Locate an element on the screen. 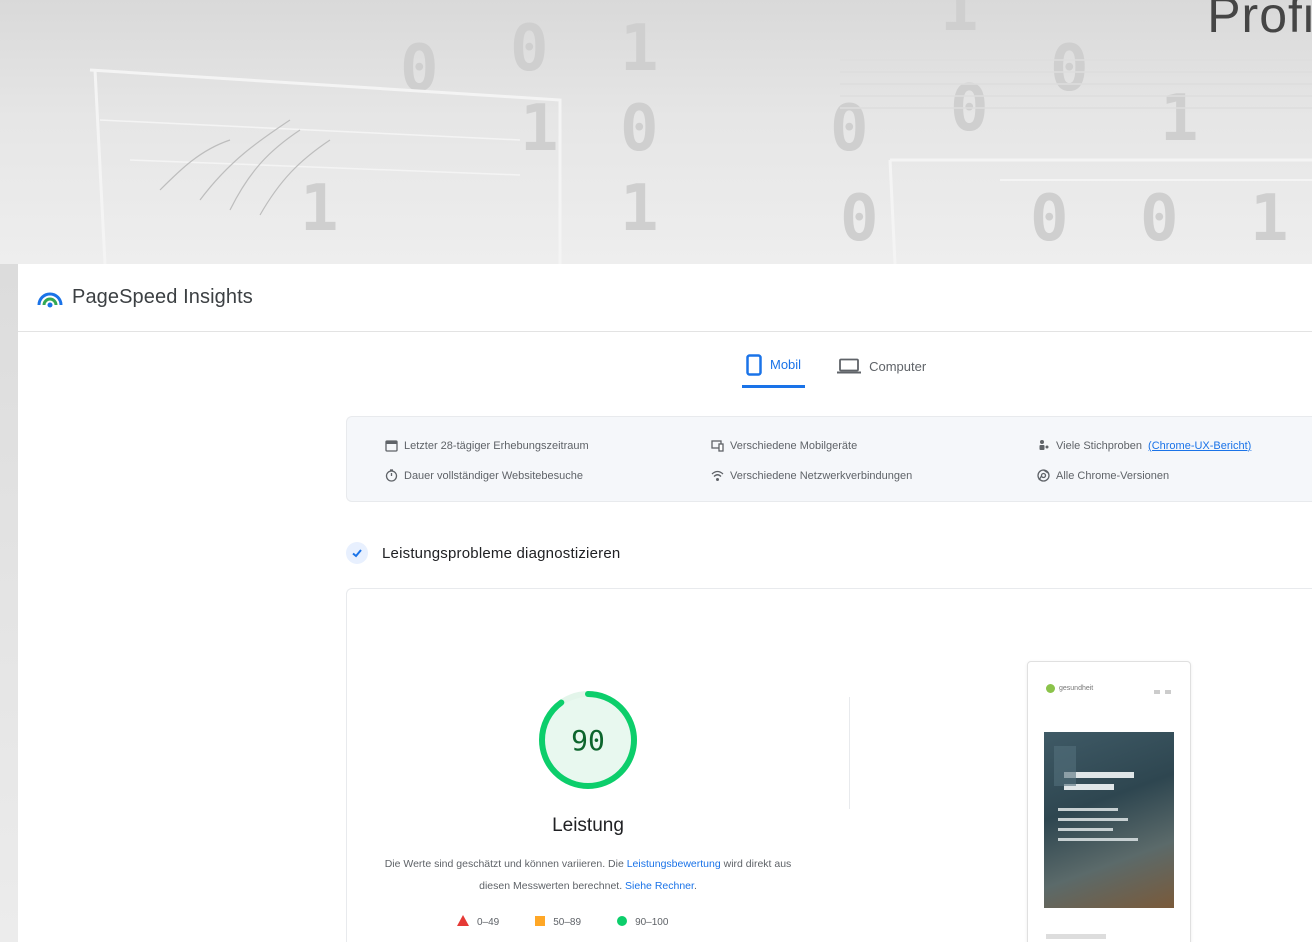 This screenshot has height=942, width=1312. score-legend: 0–49 50–89 90–100 is located at coordinates (562, 922).